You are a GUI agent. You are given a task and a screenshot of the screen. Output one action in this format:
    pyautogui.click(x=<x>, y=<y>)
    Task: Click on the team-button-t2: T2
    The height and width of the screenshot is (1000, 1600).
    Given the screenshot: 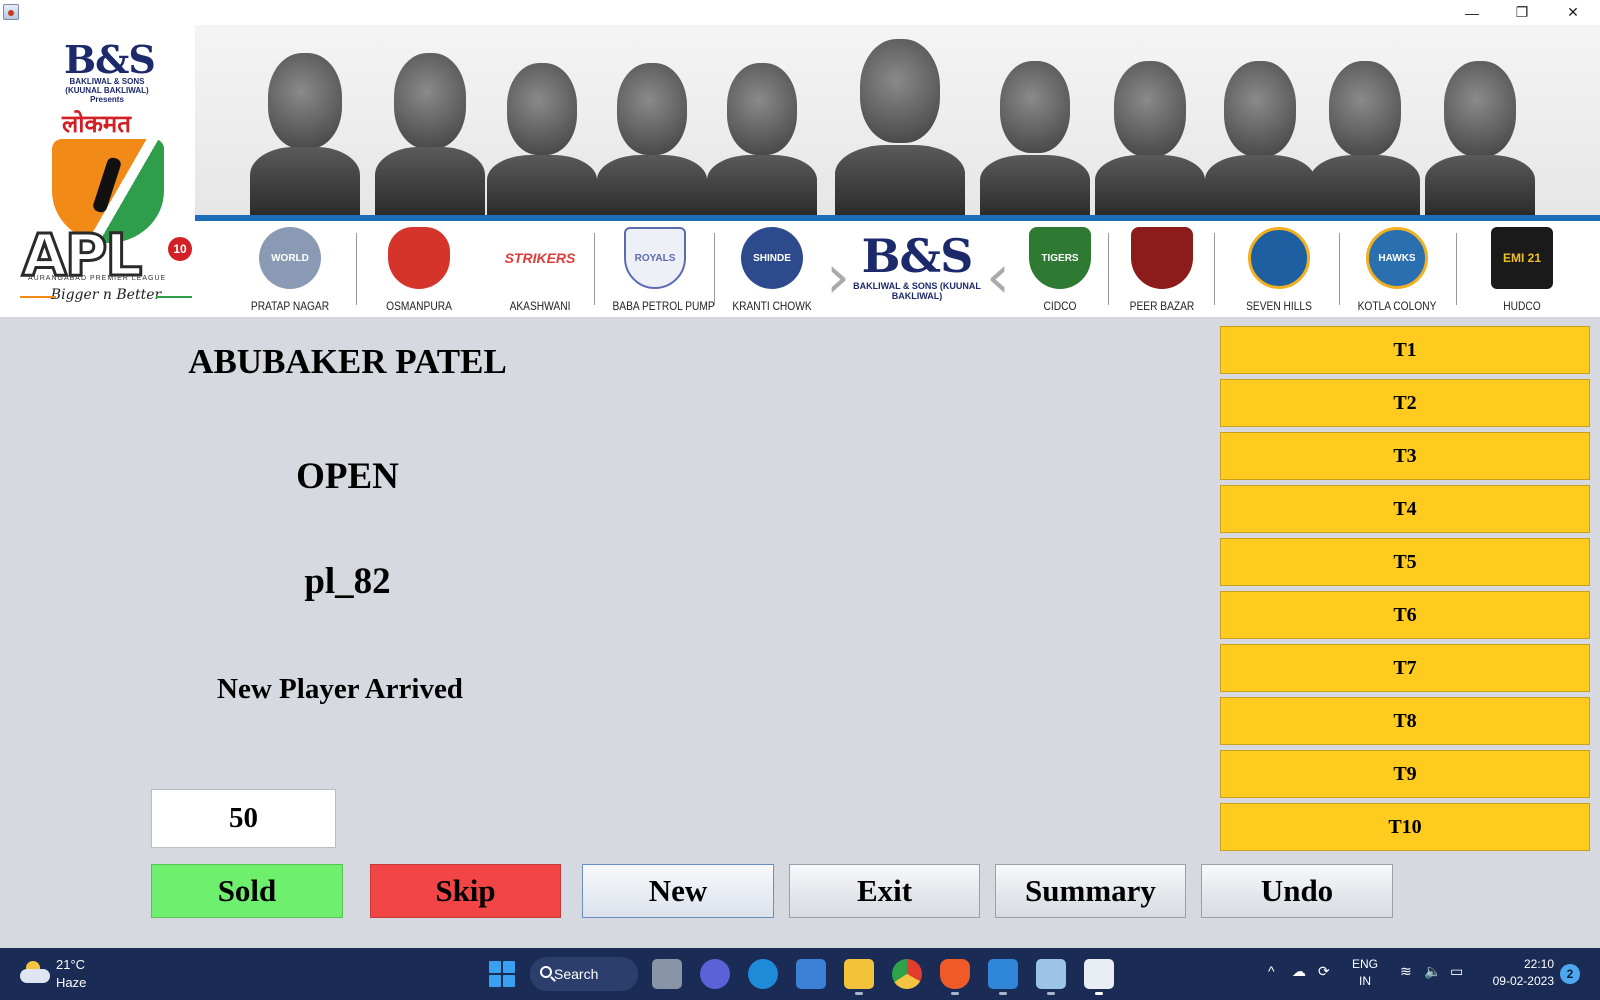 What is the action you would take?
    pyautogui.click(x=1405, y=403)
    